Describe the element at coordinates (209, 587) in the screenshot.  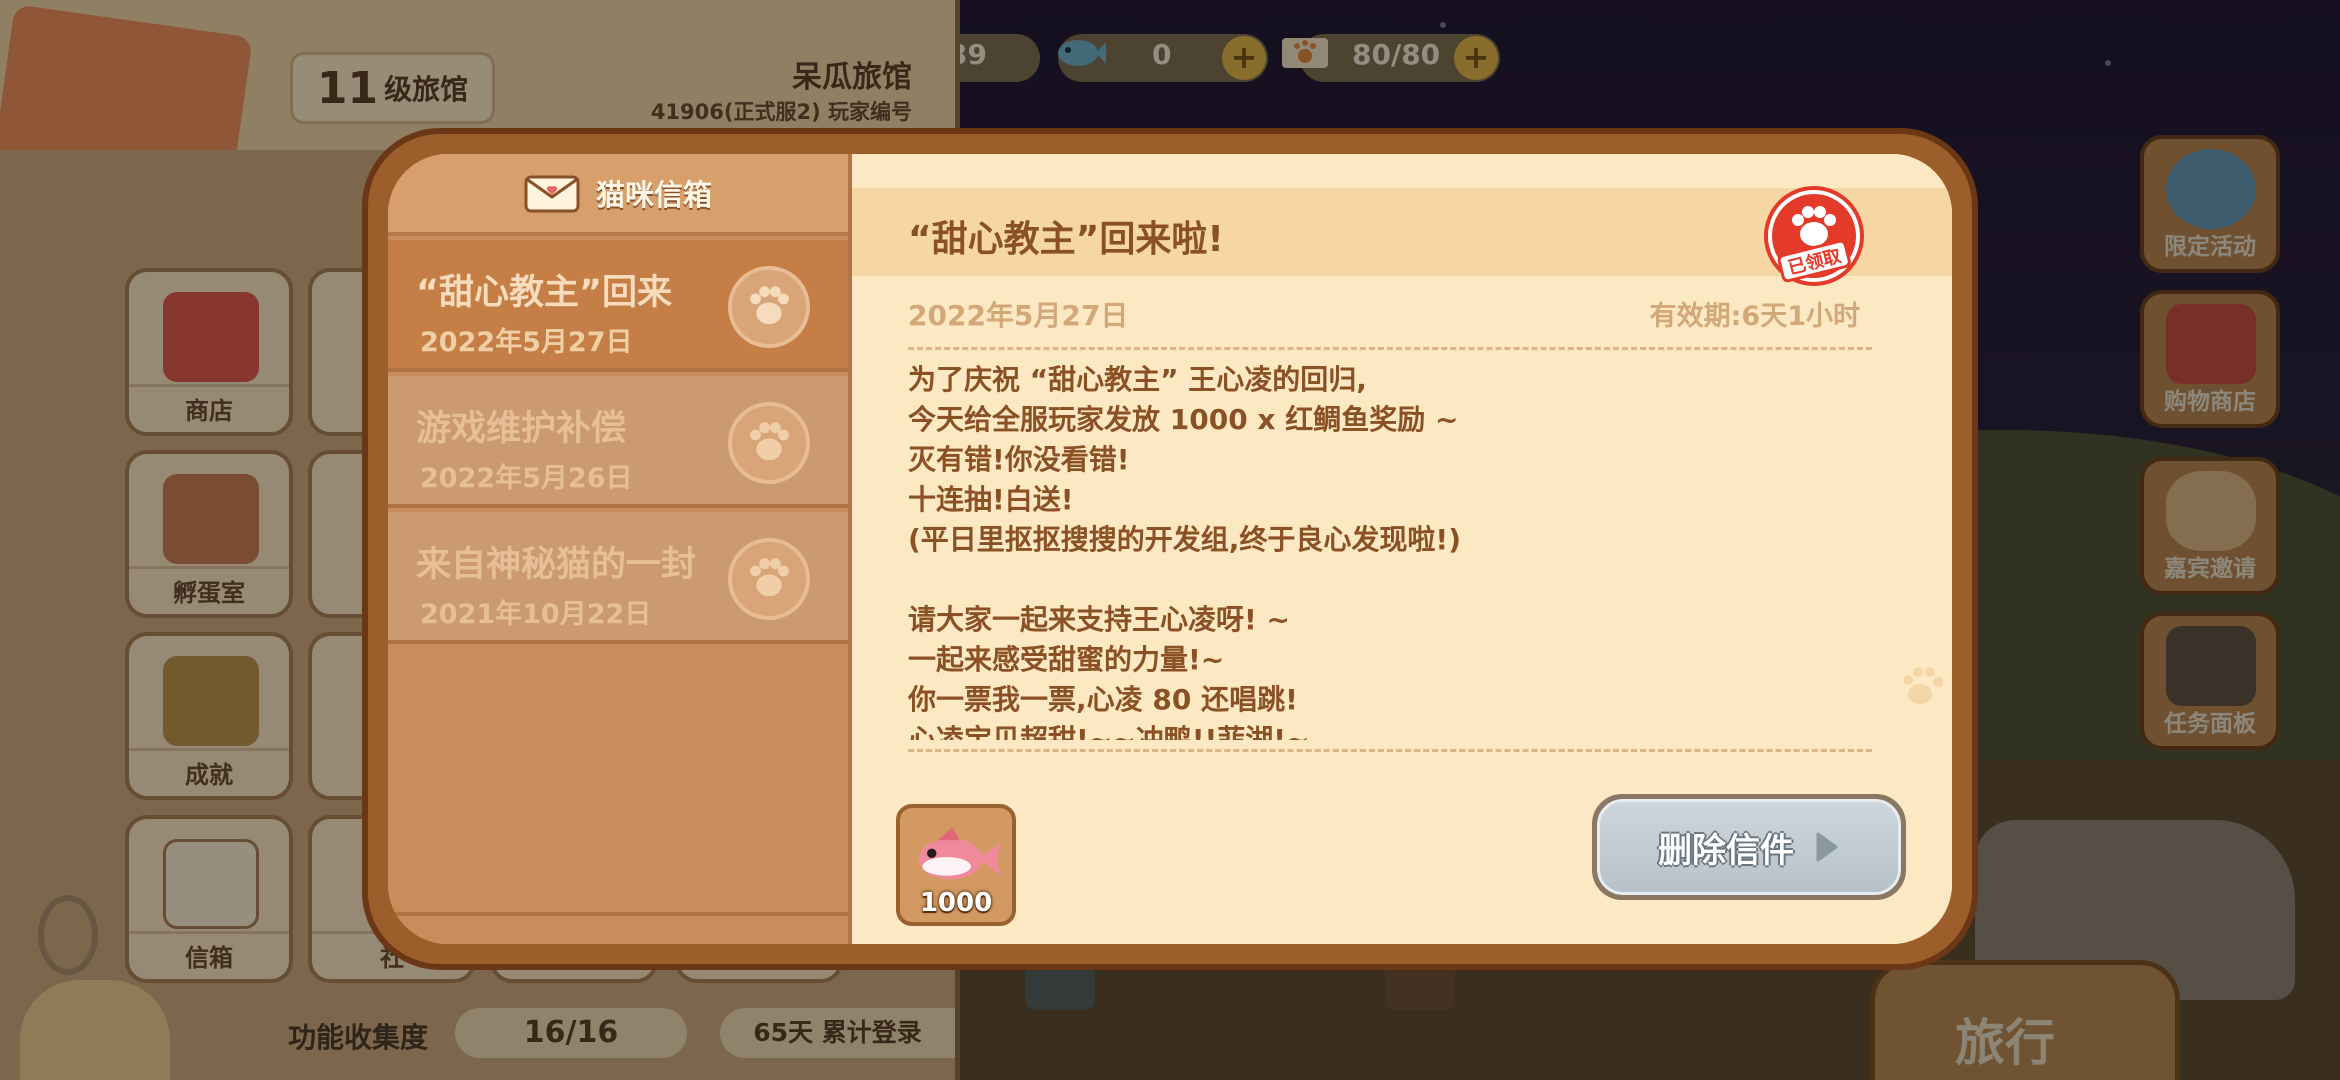
I see `menu-tile-label: 孵蛋室` at that location.